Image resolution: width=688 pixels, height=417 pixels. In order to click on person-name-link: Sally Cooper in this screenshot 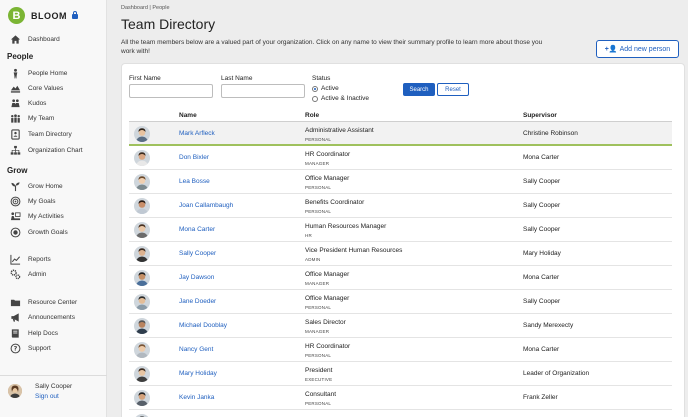, I will do `click(197, 253)`.